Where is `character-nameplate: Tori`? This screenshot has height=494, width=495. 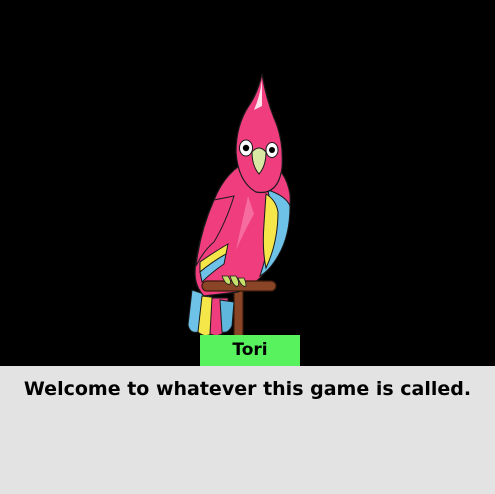
character-nameplate: Tori is located at coordinates (250, 350).